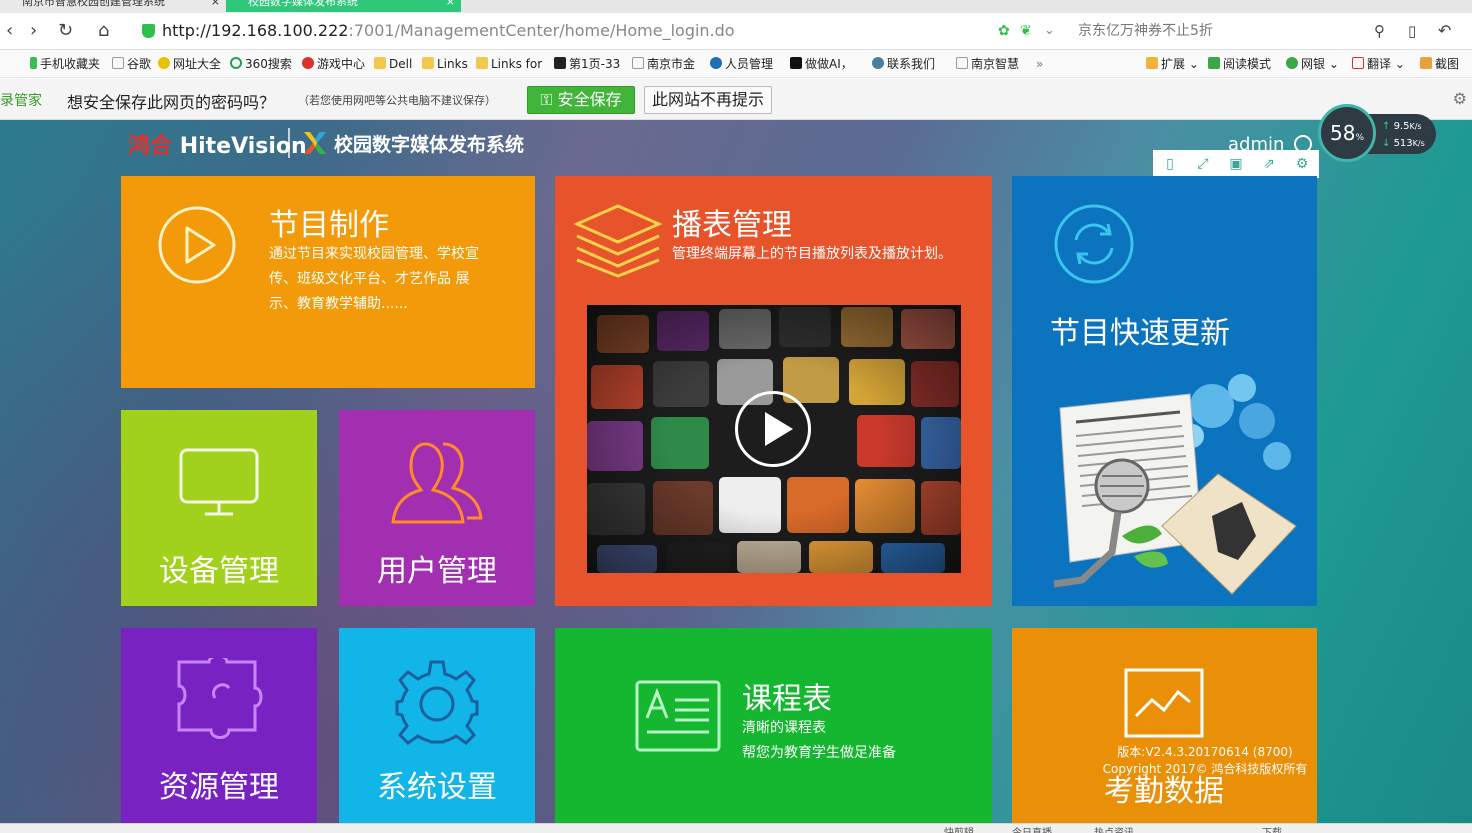 The width and height of the screenshot is (1472, 833). I want to click on number-three-icon, so click(560, 63).